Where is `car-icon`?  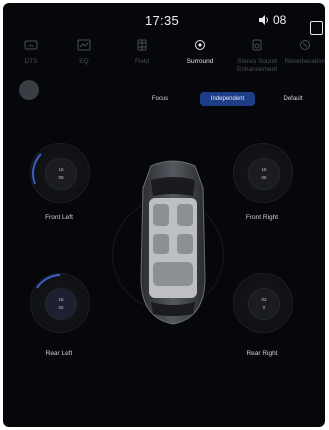
car-icon is located at coordinates (173, 242).